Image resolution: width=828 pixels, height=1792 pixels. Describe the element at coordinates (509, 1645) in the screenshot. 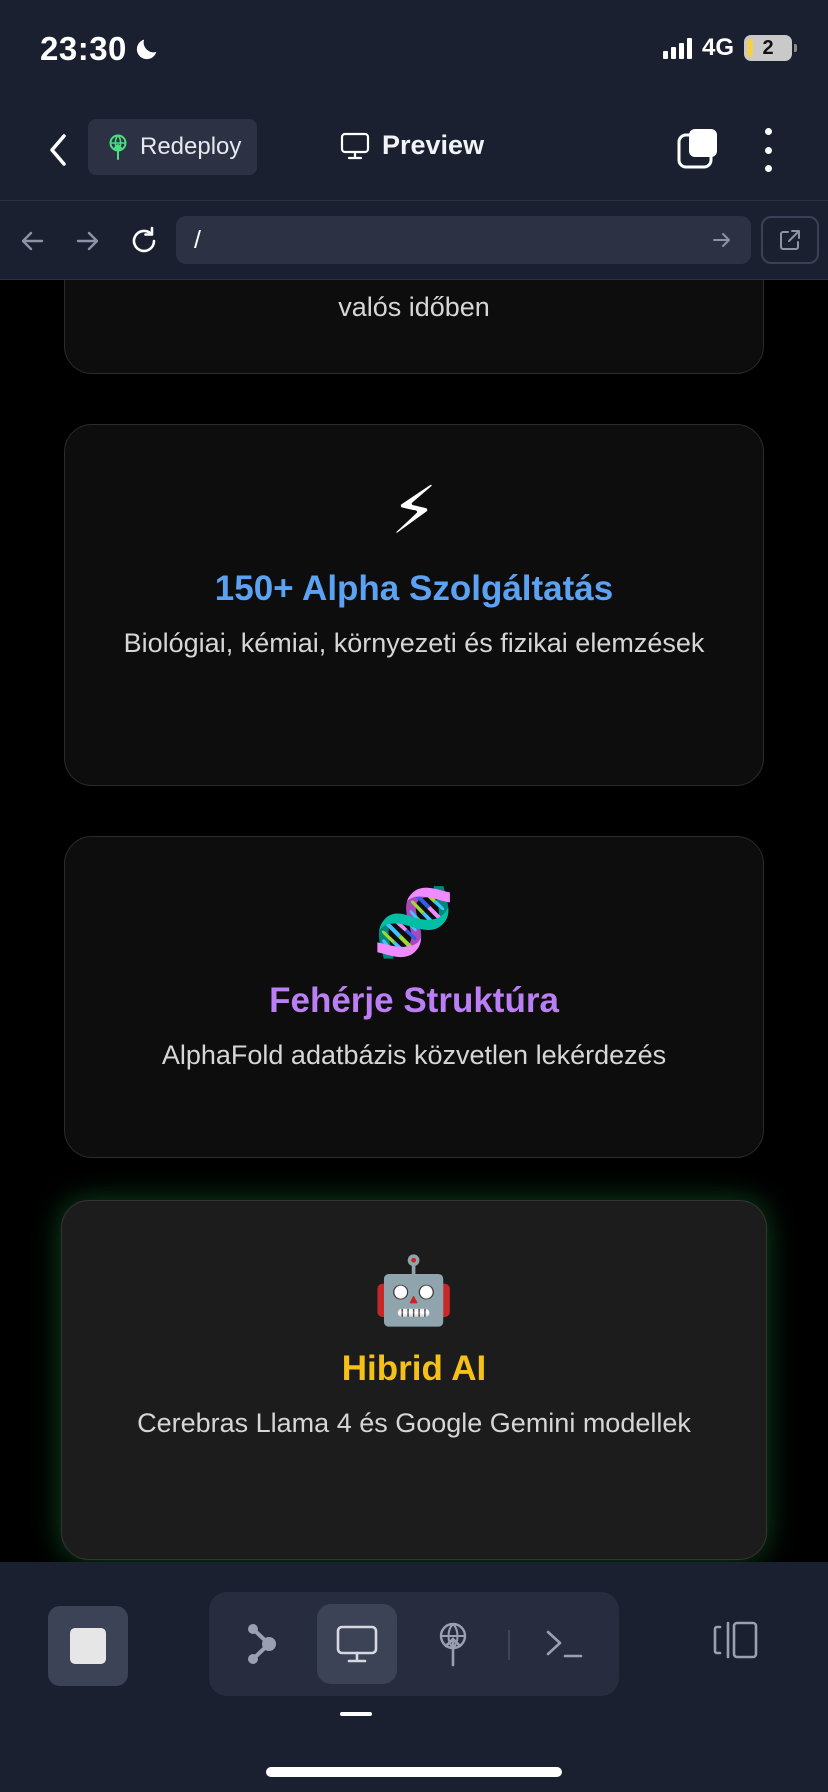

I see `divider` at that location.